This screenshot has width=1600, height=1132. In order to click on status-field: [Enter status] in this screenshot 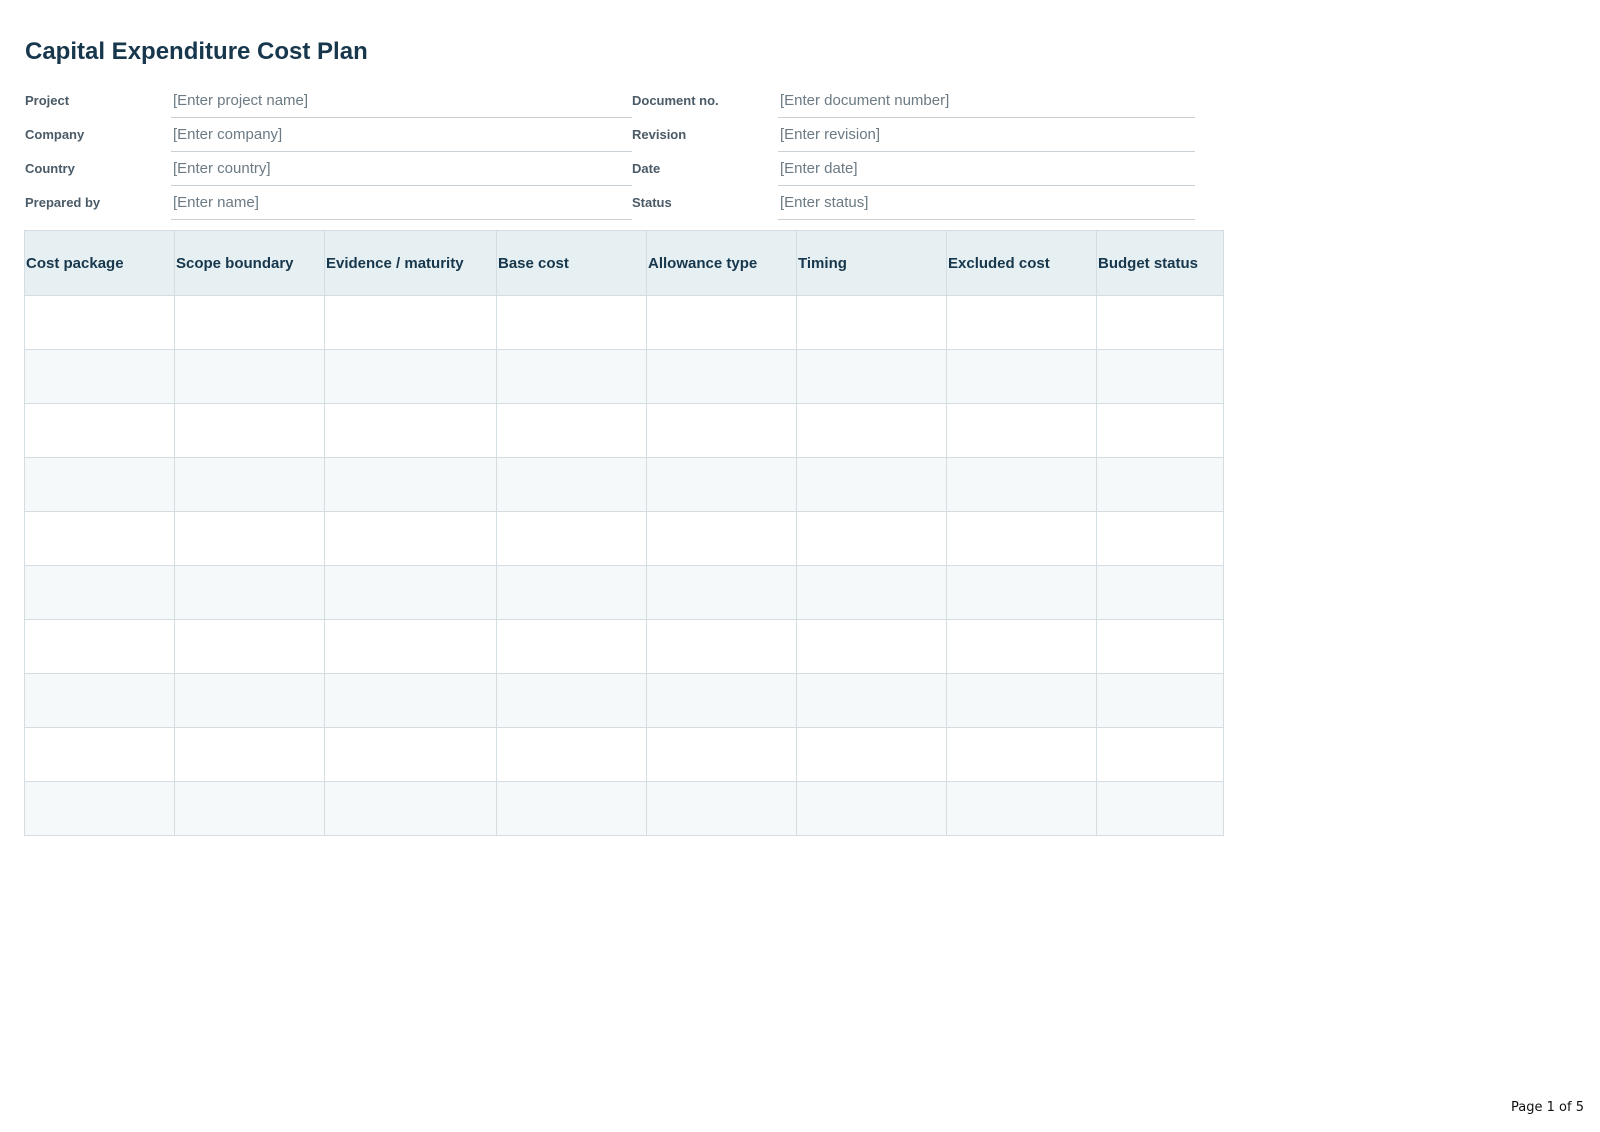, I will do `click(986, 202)`.